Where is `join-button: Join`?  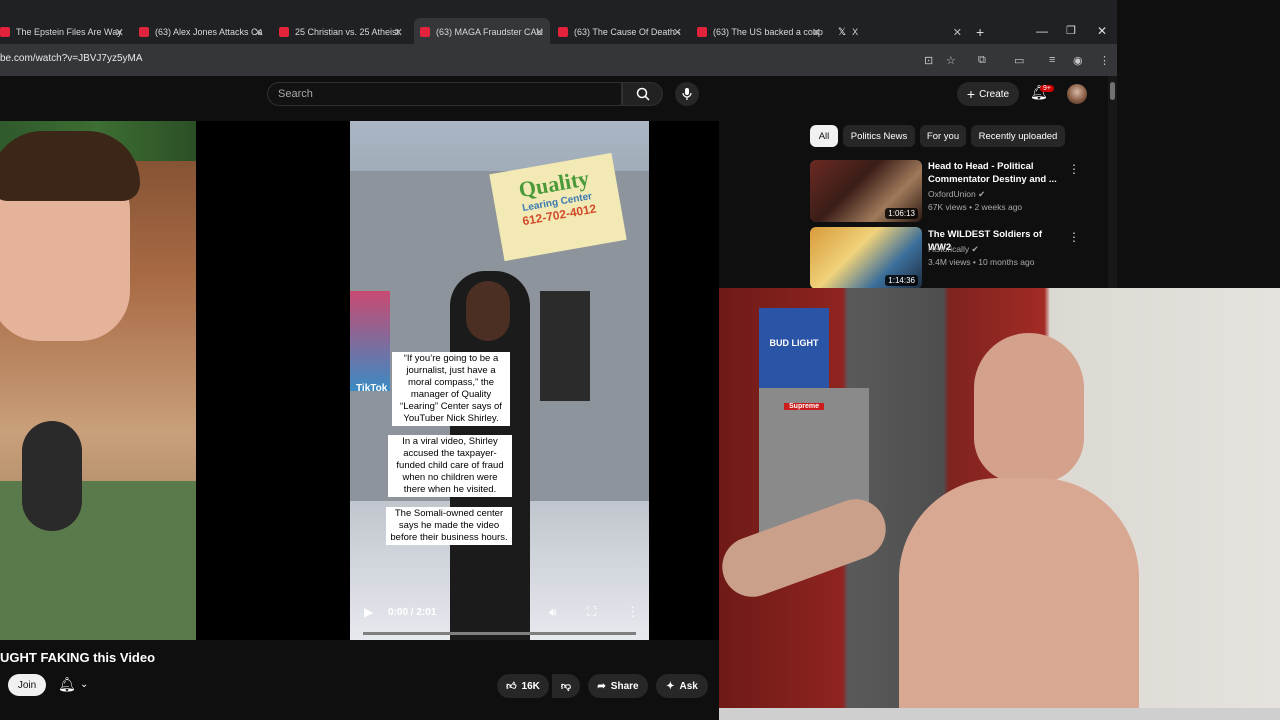
join-button: Join is located at coordinates (27, 685).